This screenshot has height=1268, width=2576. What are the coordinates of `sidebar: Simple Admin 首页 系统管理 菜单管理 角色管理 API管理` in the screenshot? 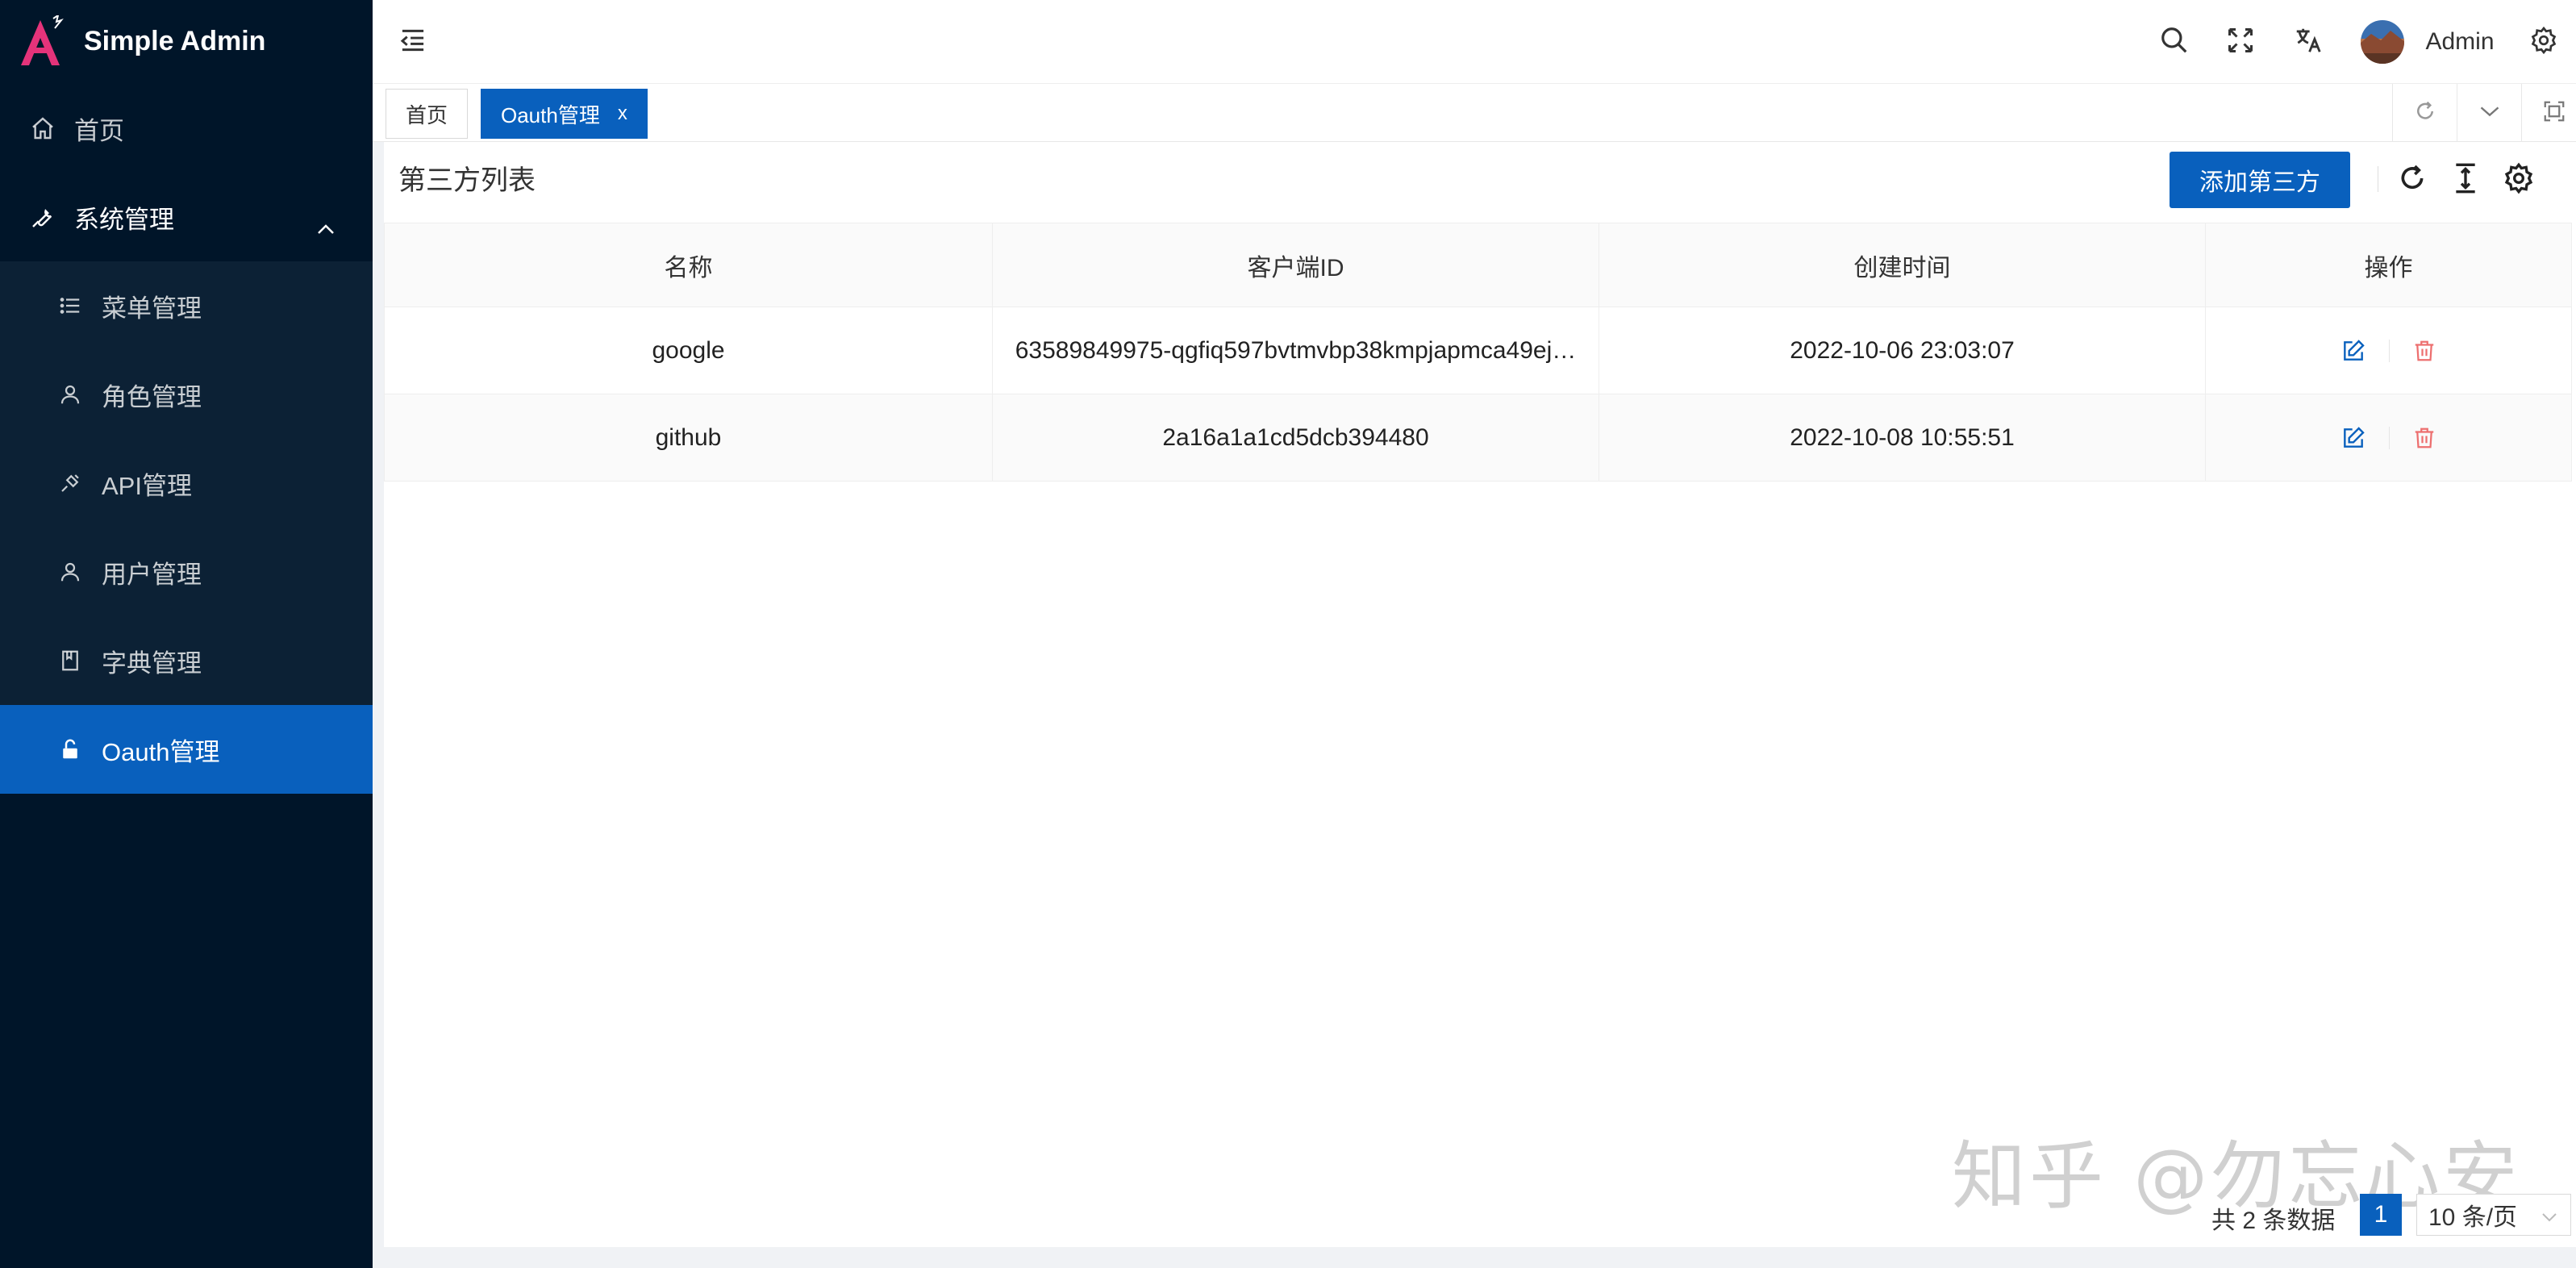 It's located at (186, 634).